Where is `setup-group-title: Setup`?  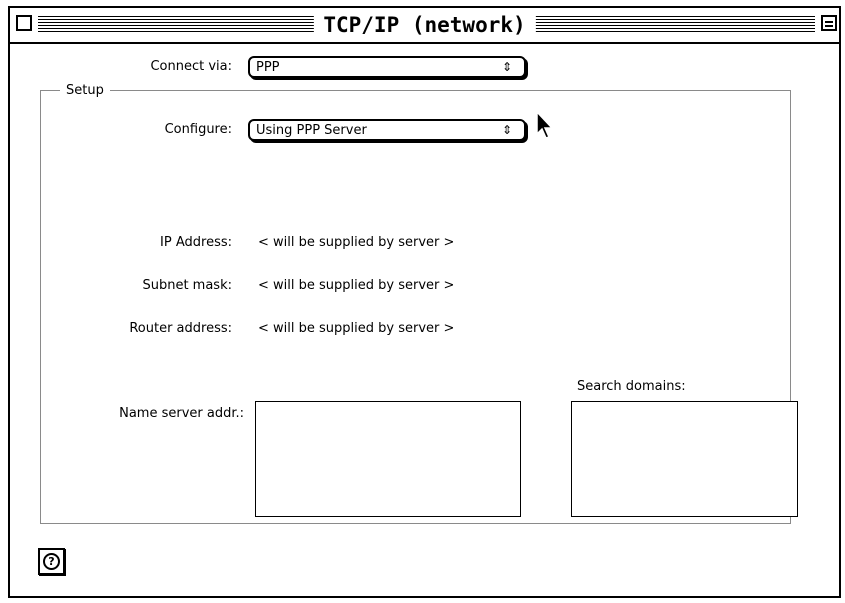
setup-group-title: Setup is located at coordinates (85, 91).